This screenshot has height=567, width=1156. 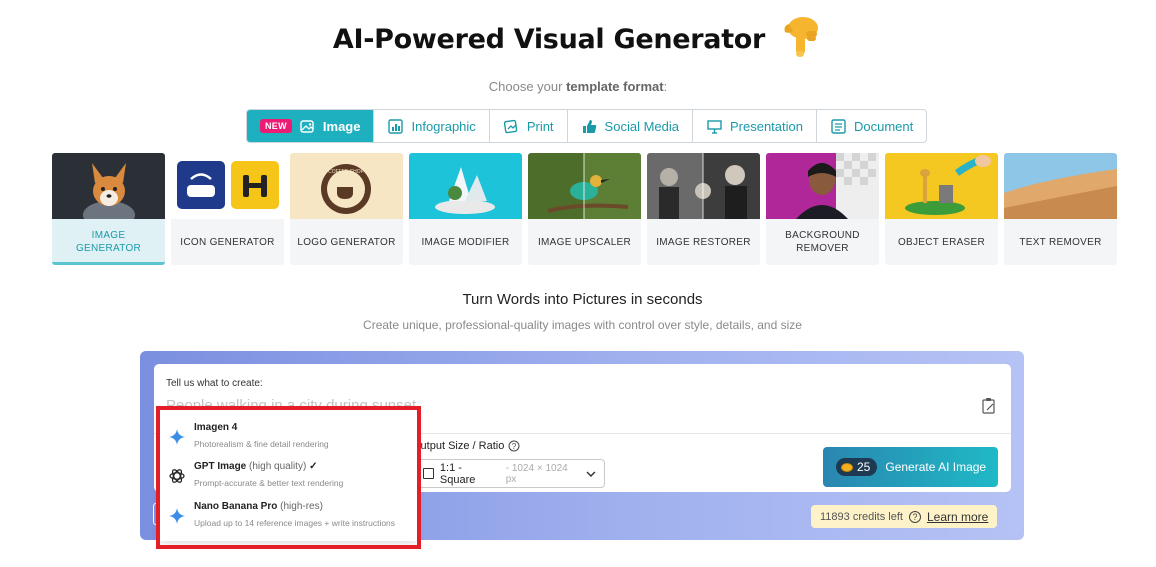 I want to click on bird-thumbnail, so click(x=584, y=186).